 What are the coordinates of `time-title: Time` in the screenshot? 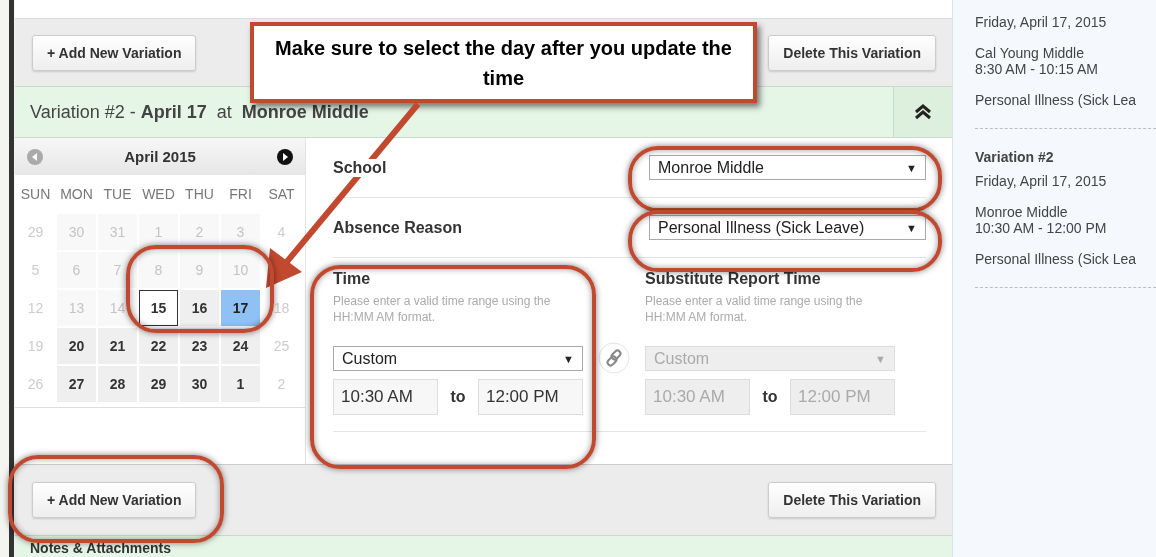 It's located at (352, 279).